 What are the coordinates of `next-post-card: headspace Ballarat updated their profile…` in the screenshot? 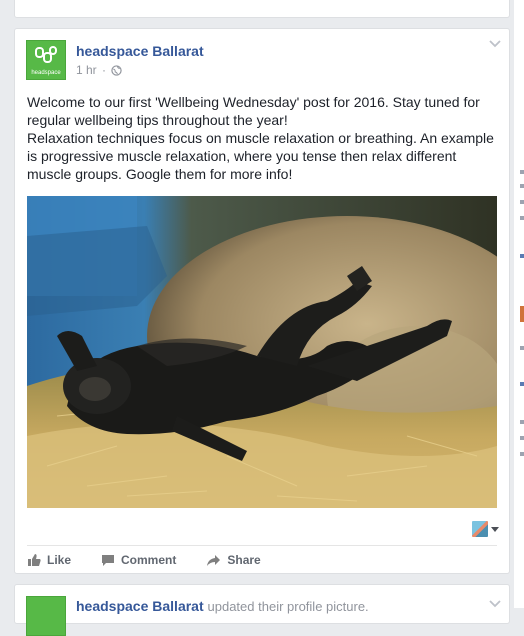 It's located at (262, 610).